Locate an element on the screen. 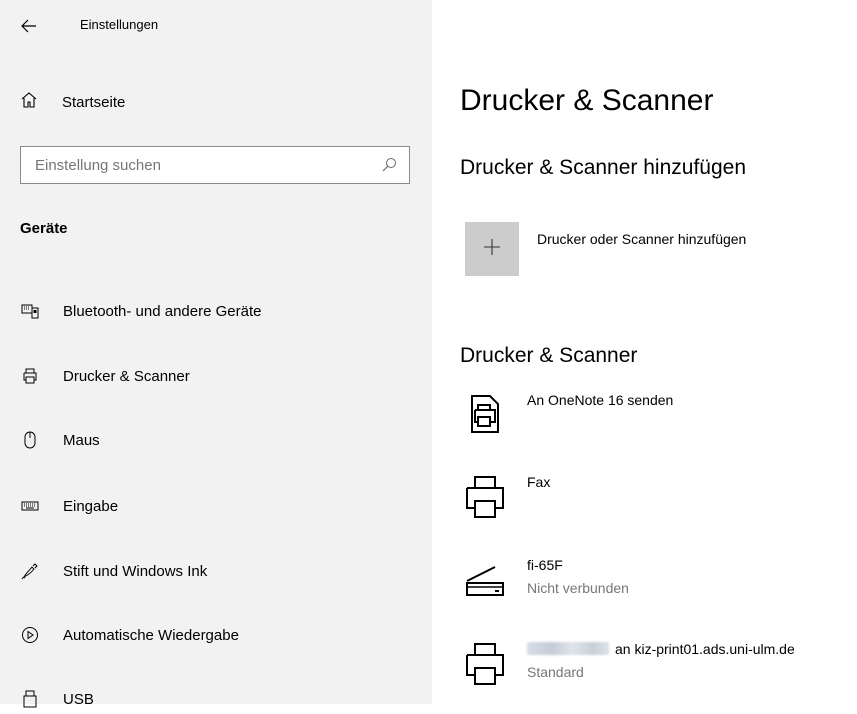  page-title: Drucker & Scanner is located at coordinates (587, 100).